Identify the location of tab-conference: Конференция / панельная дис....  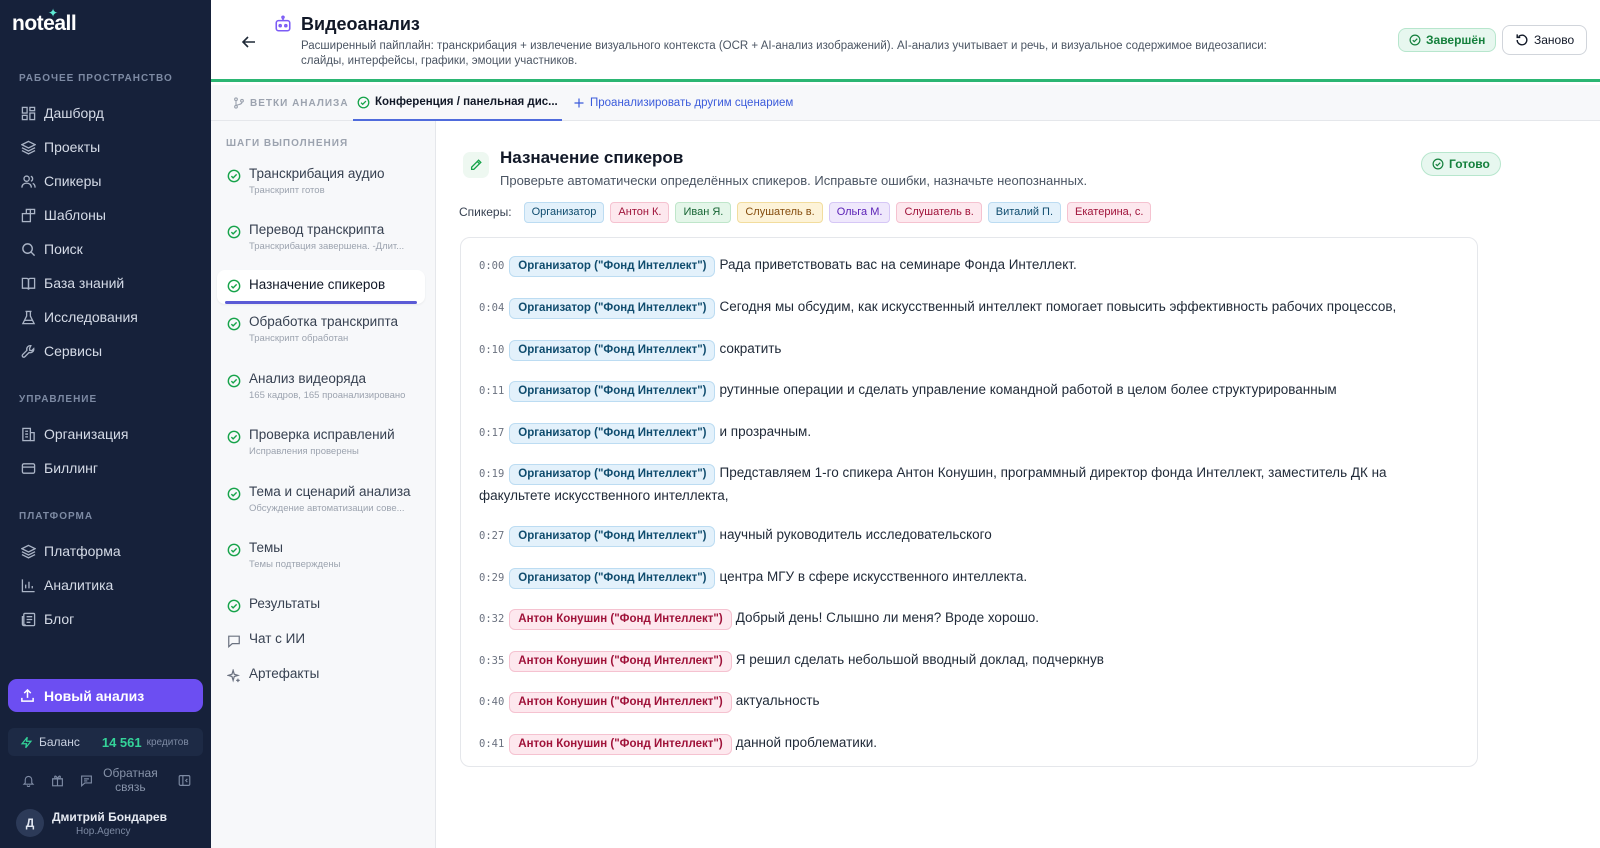
(457, 103).